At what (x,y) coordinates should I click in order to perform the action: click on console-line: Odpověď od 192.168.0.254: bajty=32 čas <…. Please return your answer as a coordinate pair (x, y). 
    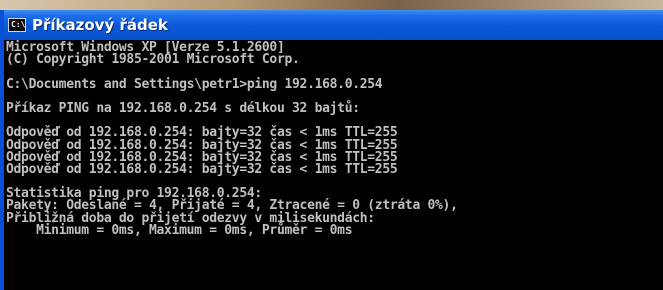
    Looking at the image, I should click on (202, 169).